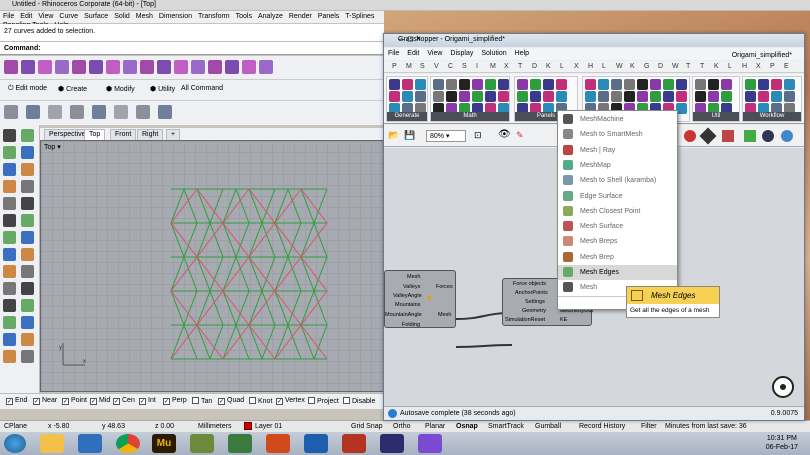 The width and height of the screenshot is (810, 455). I want to click on gh-category-tab: I, so click(477, 66).